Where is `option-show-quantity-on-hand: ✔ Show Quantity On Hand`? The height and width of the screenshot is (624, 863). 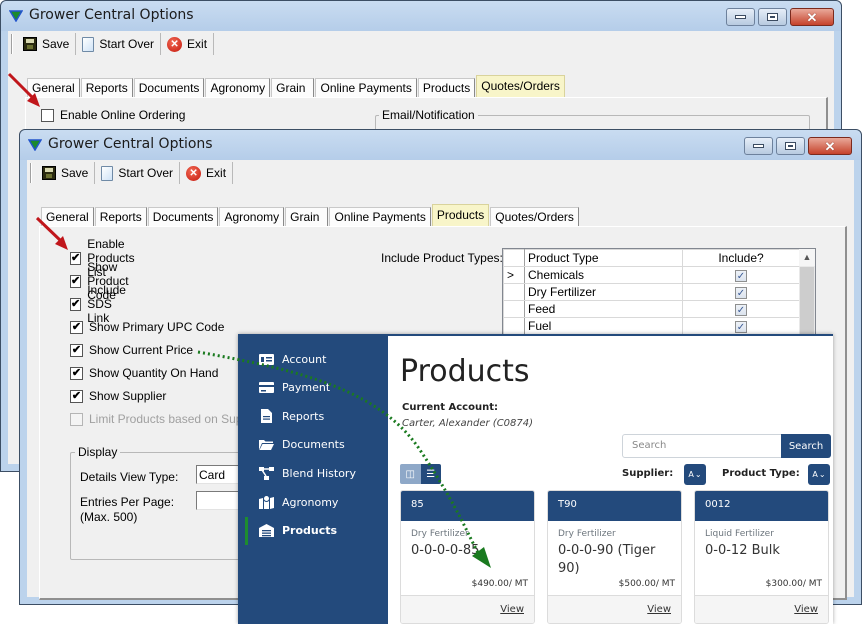 option-show-quantity-on-hand: ✔ Show Quantity On Hand is located at coordinates (144, 373).